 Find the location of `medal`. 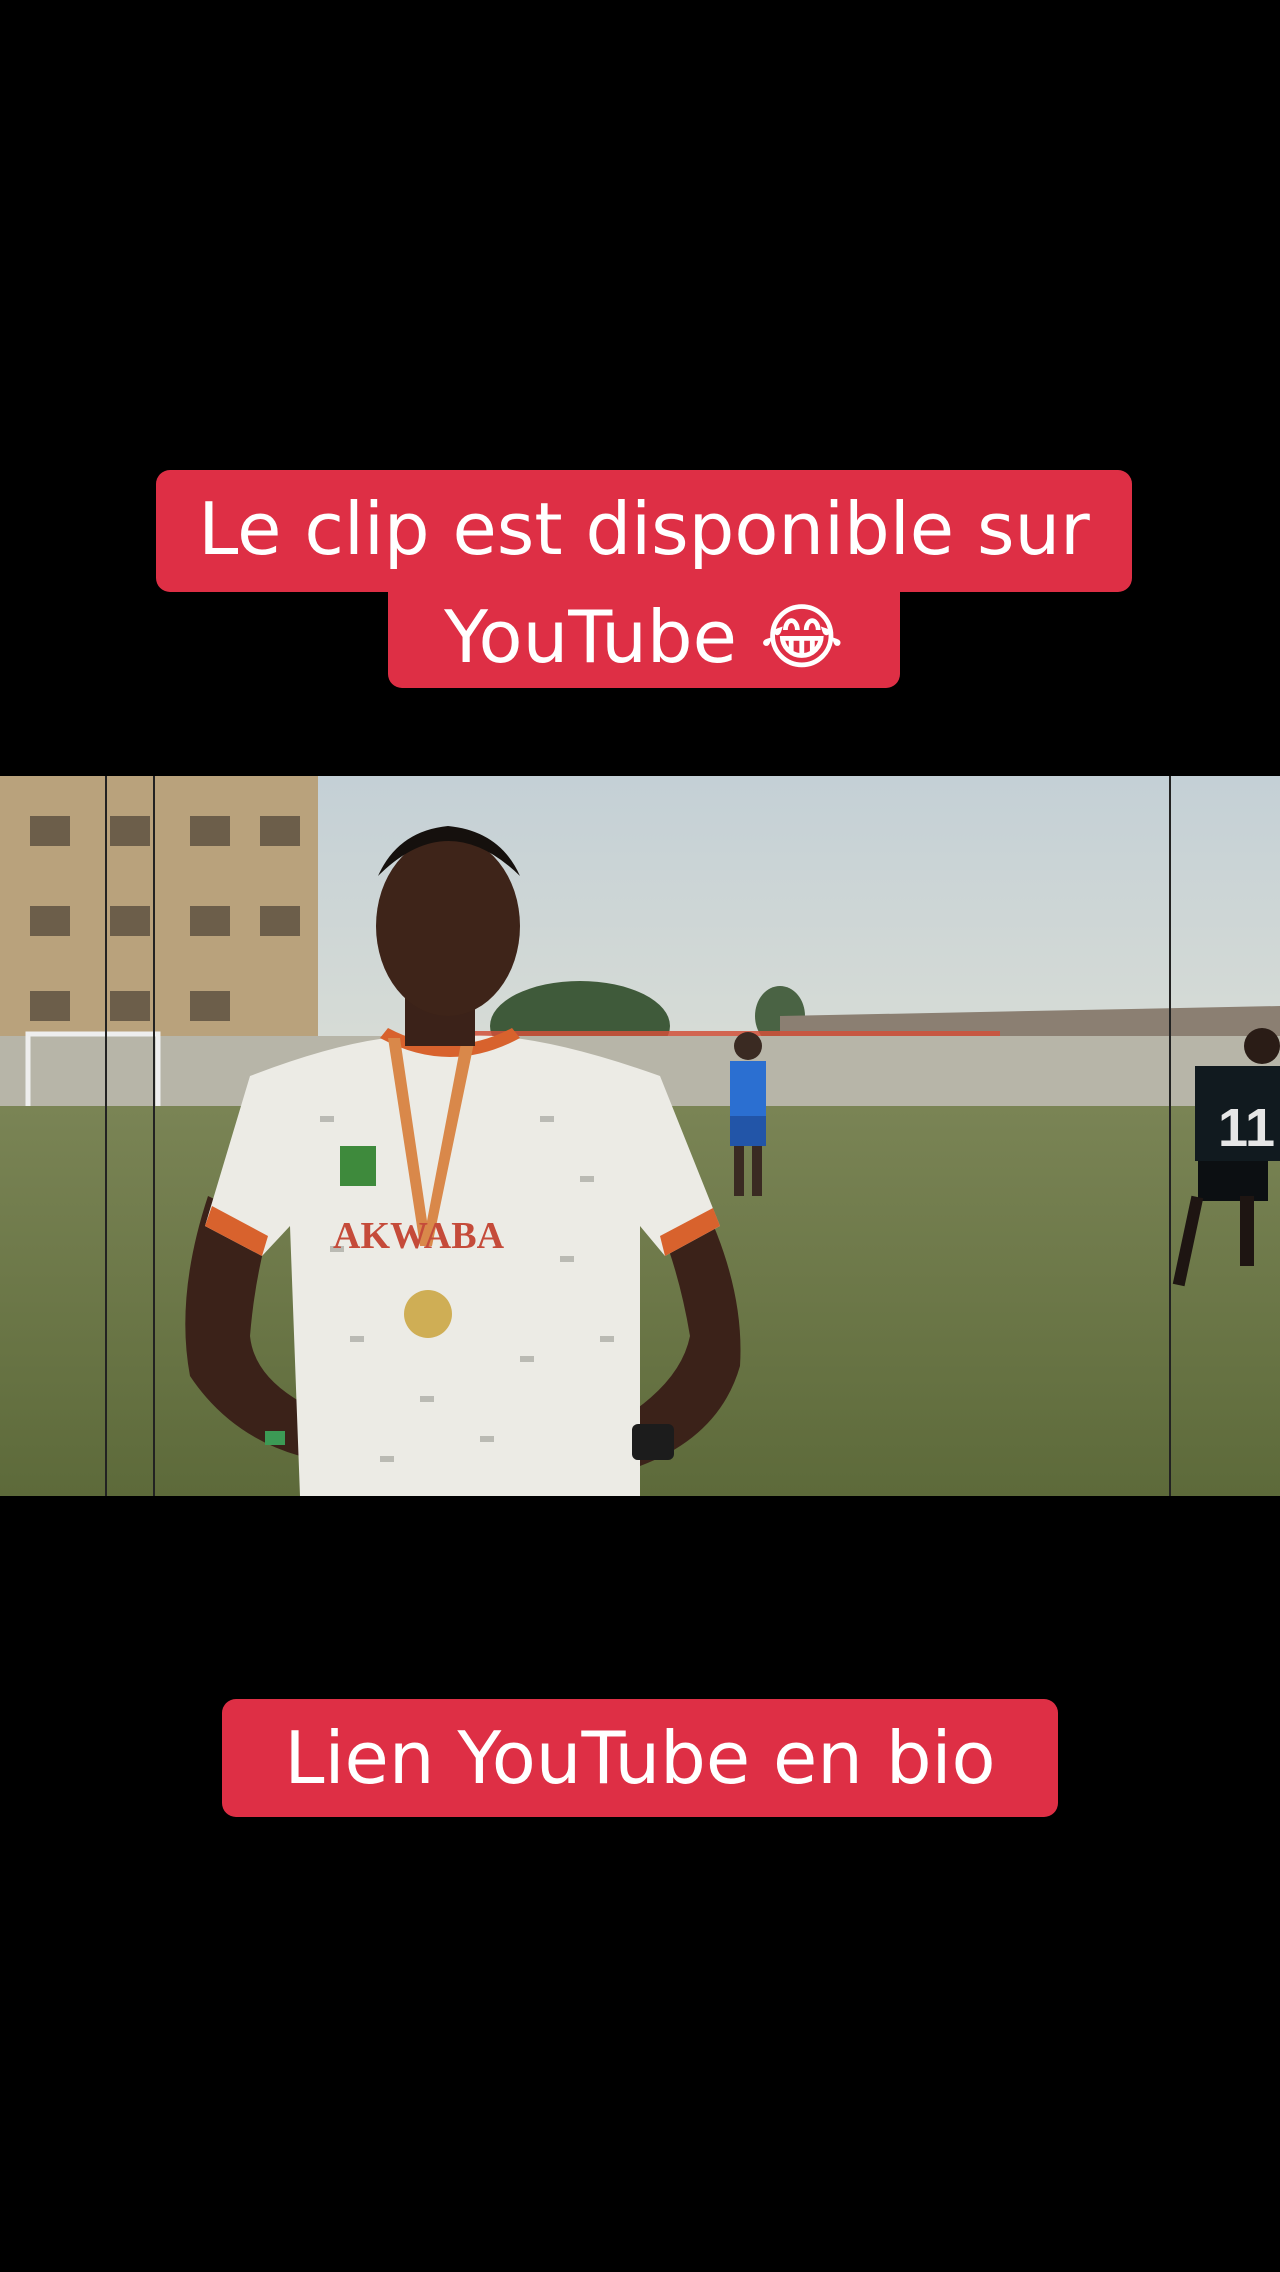

medal is located at coordinates (428, 1314).